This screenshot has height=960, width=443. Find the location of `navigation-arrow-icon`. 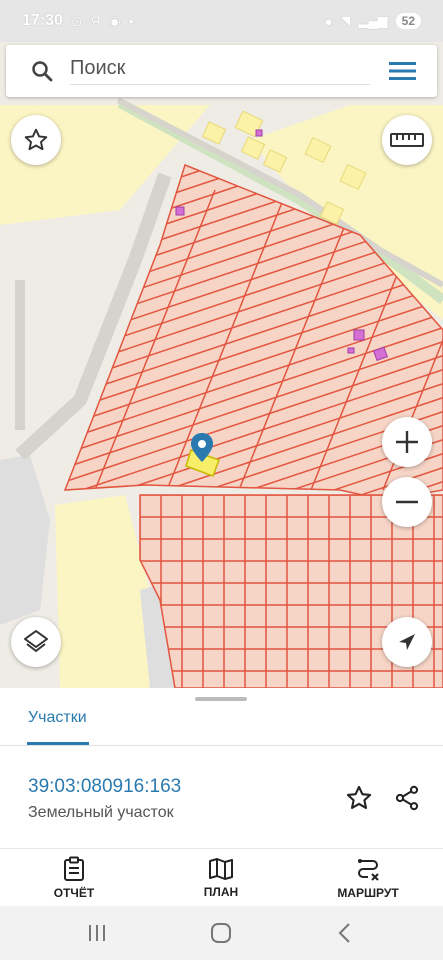

navigation-arrow-icon is located at coordinates (407, 642).